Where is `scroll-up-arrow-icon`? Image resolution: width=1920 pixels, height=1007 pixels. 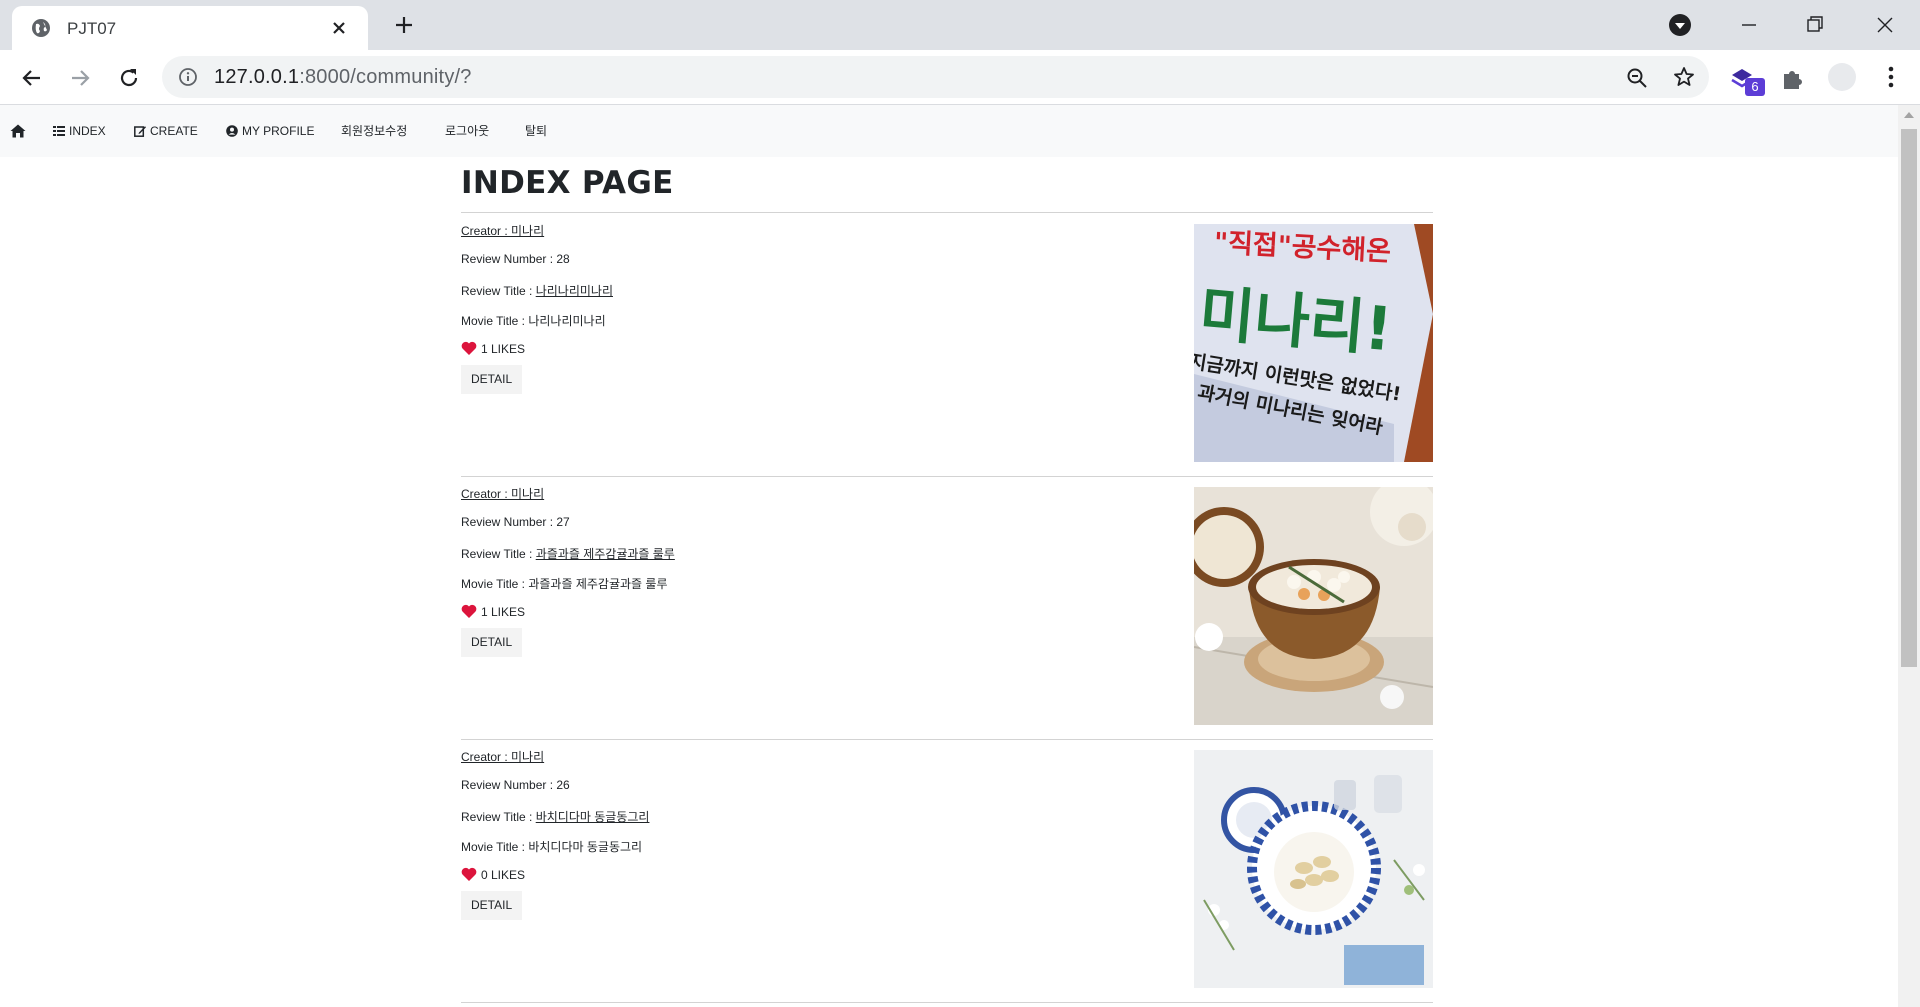
scroll-up-arrow-icon is located at coordinates (1909, 115).